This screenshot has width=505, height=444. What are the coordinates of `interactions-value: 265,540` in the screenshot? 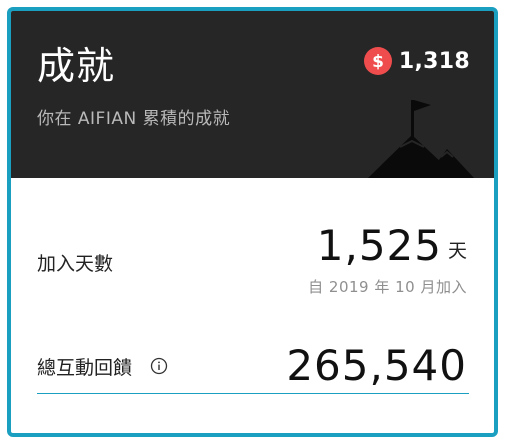 It's located at (376, 365).